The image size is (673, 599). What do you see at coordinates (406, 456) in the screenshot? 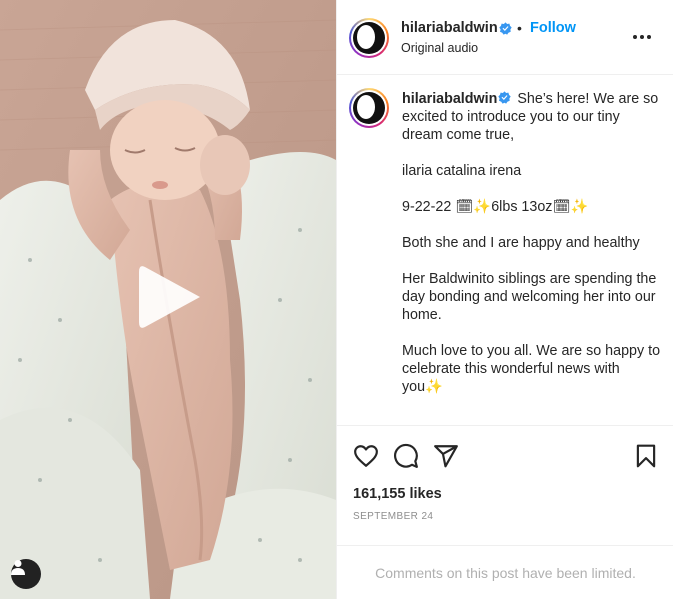
I see `comment-icon` at bounding box center [406, 456].